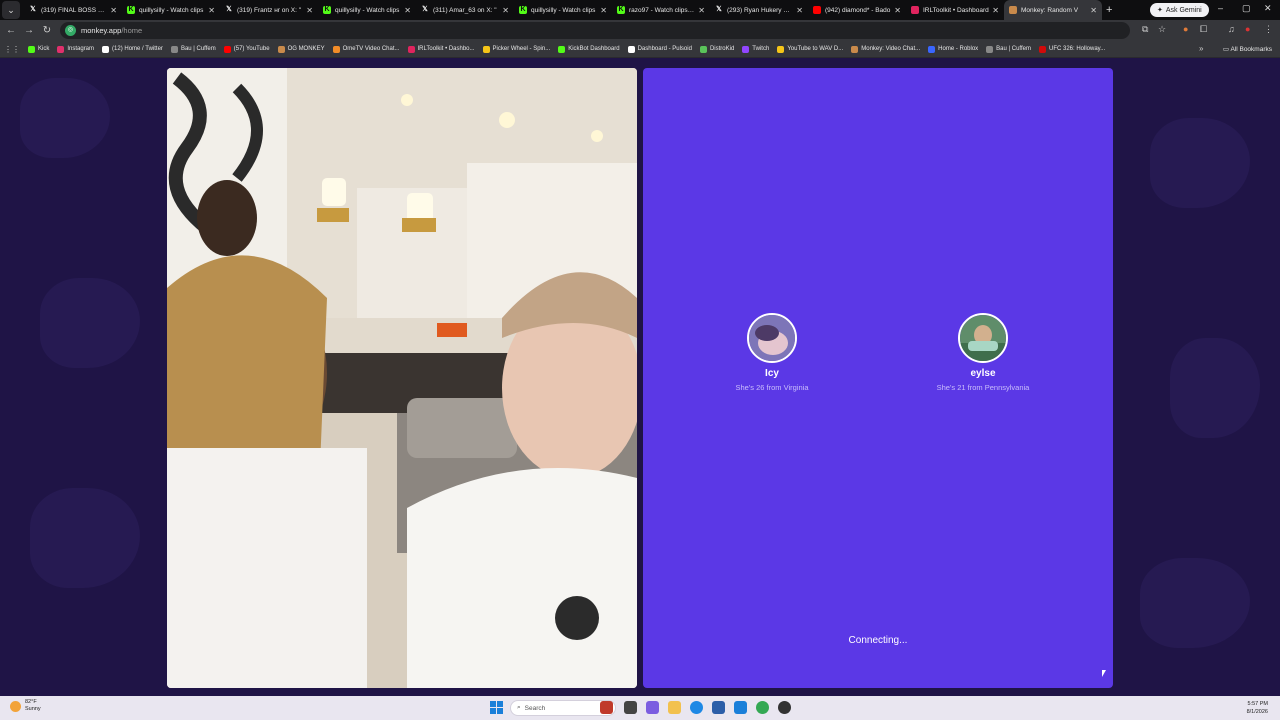  What do you see at coordinates (496, 707) in the screenshot?
I see `windows-start-icon` at bounding box center [496, 707].